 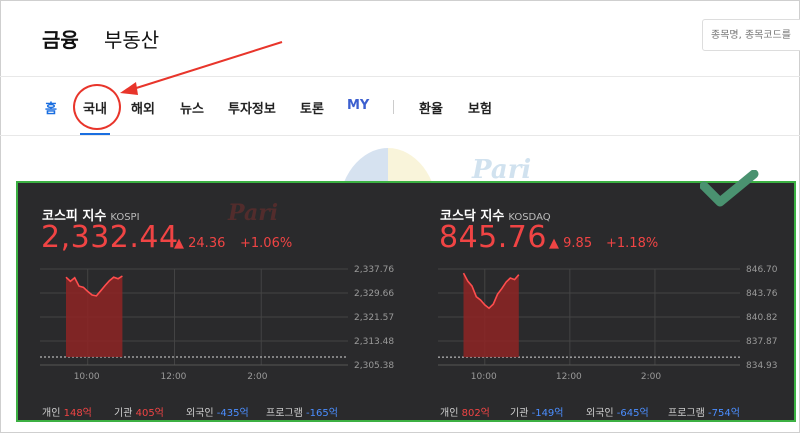 What do you see at coordinates (480, 107) in the screenshot?
I see `tab-insurance: 보험` at bounding box center [480, 107].